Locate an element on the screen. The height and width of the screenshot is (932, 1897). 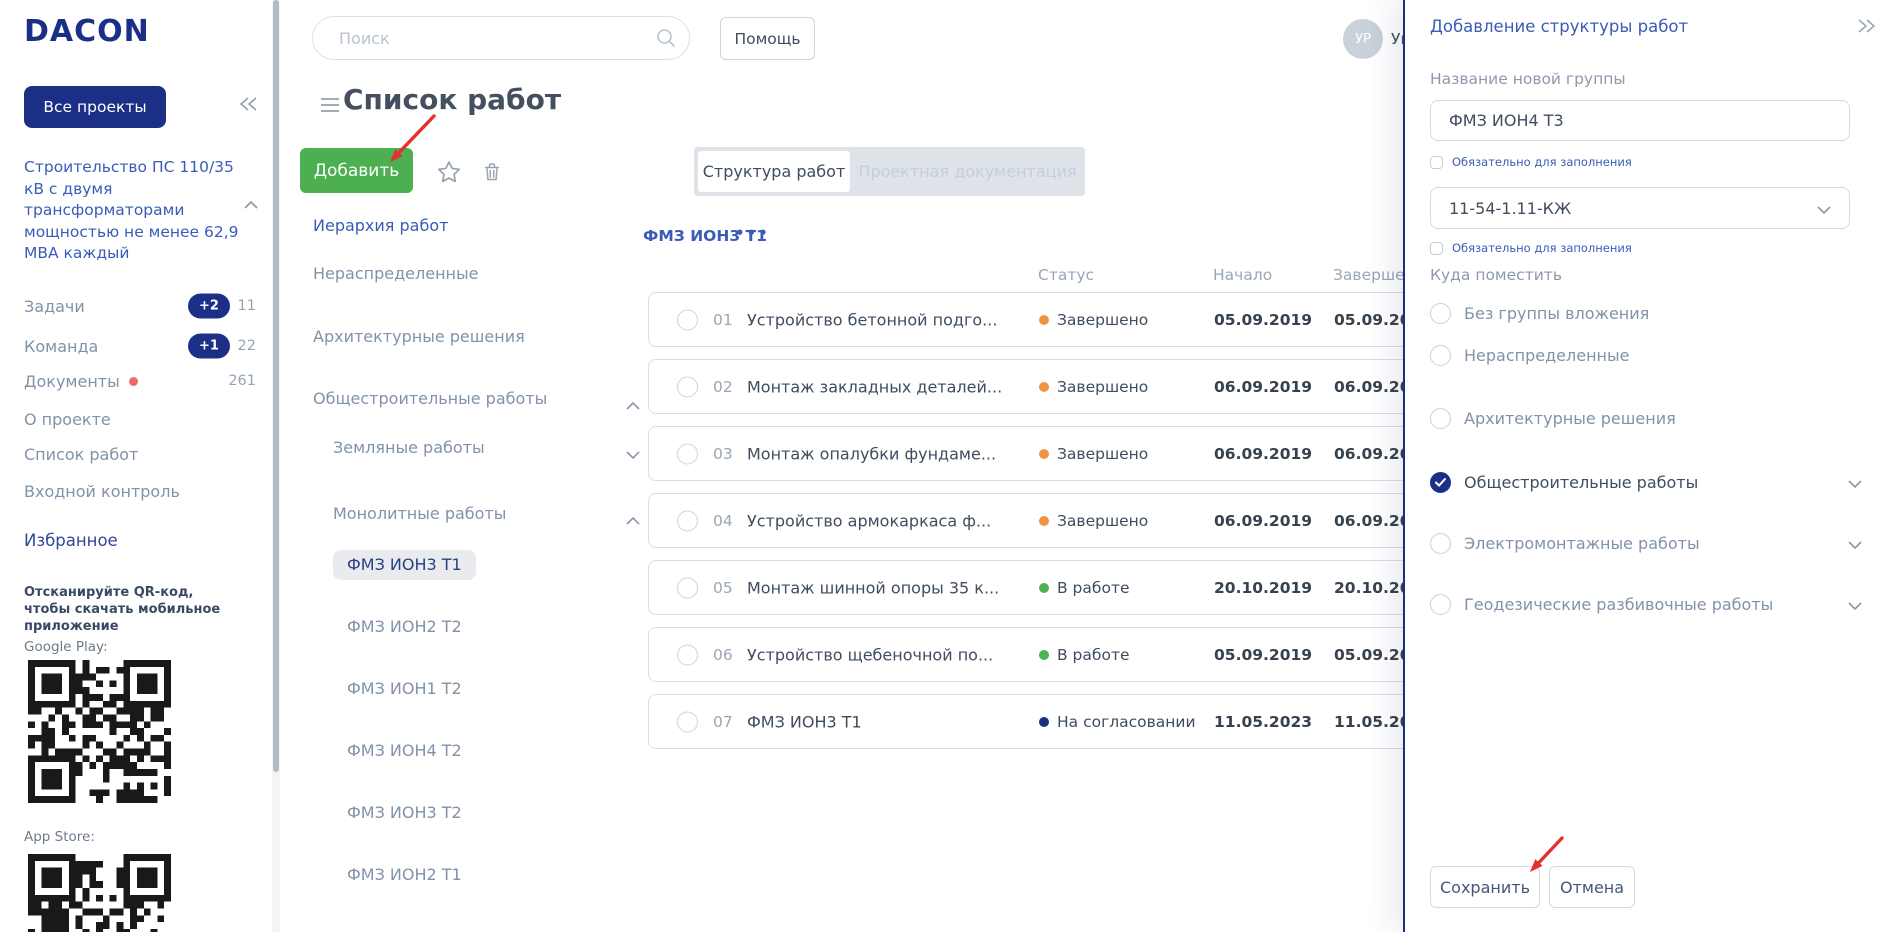
count: 22 is located at coordinates (246, 346).